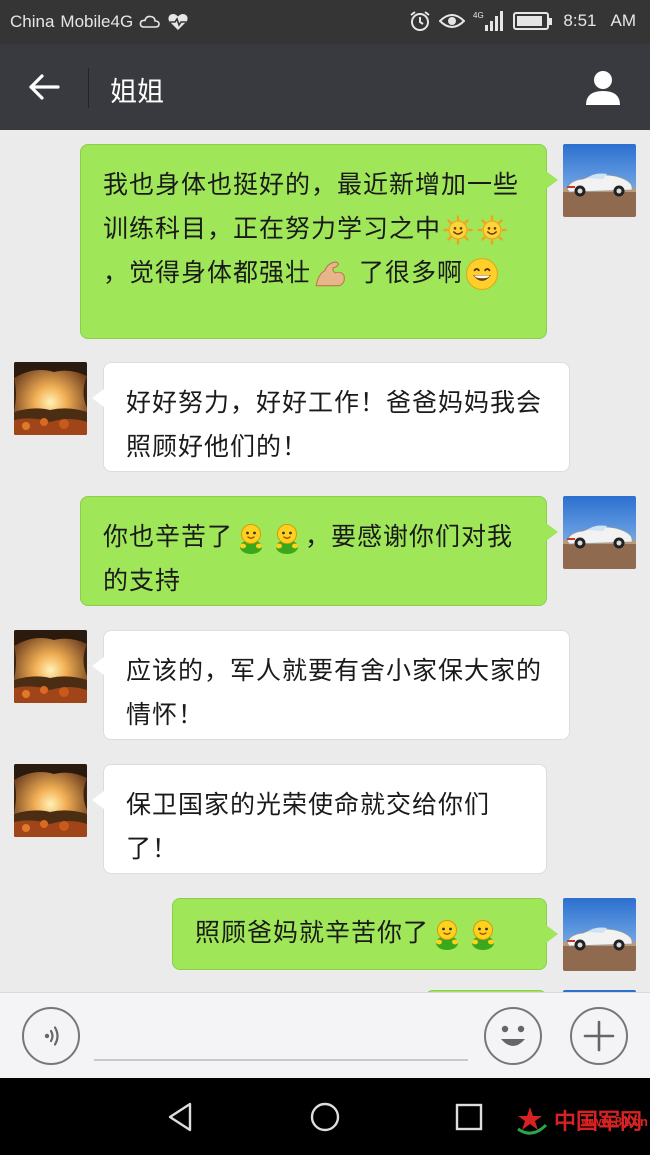 Image resolution: width=650 pixels, height=1155 pixels. What do you see at coordinates (308, 826) in the screenshot?
I see `message-text: 保卫国家的光荣使命就交给你们了！` at bounding box center [308, 826].